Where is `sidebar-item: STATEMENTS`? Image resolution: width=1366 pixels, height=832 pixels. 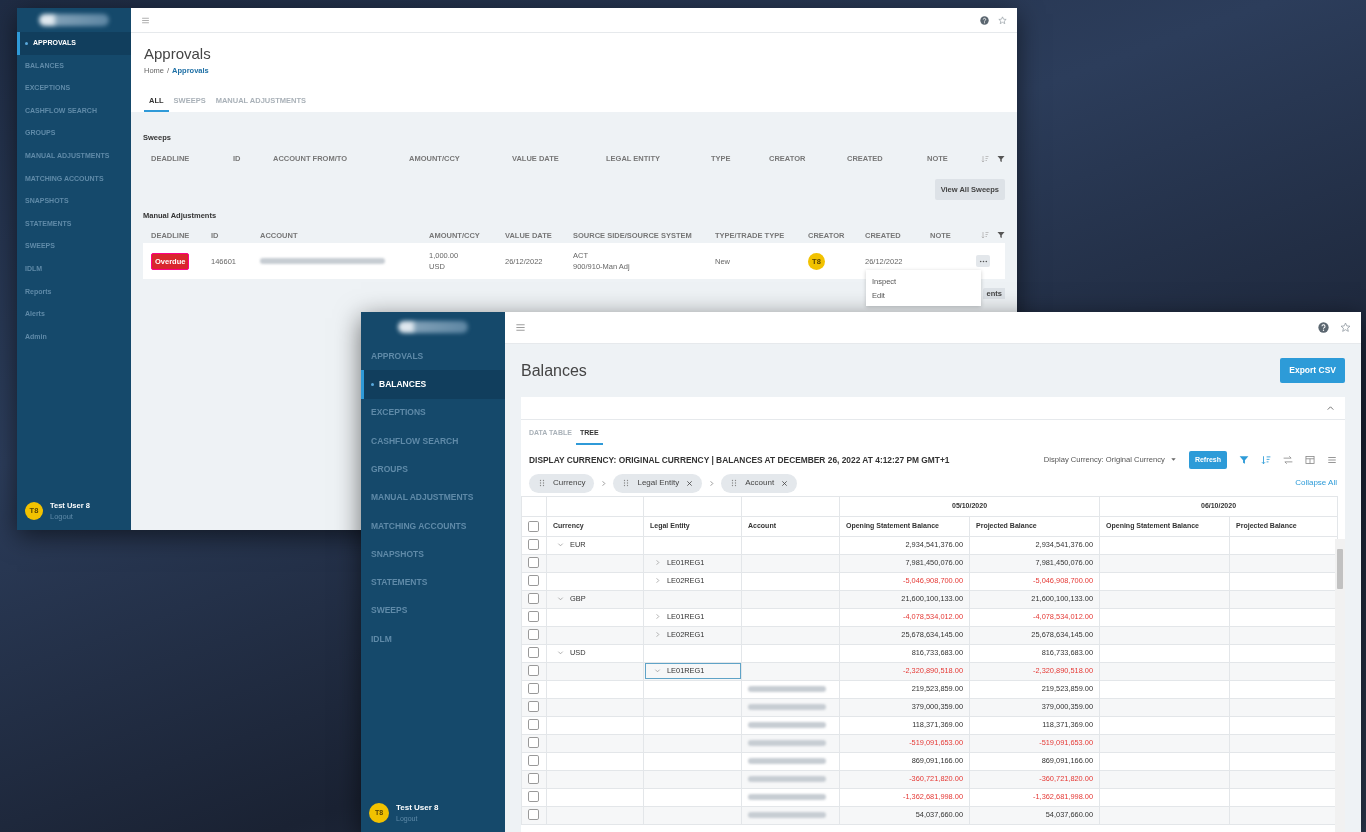
sidebar-item: STATEMENTS is located at coordinates (433, 582).